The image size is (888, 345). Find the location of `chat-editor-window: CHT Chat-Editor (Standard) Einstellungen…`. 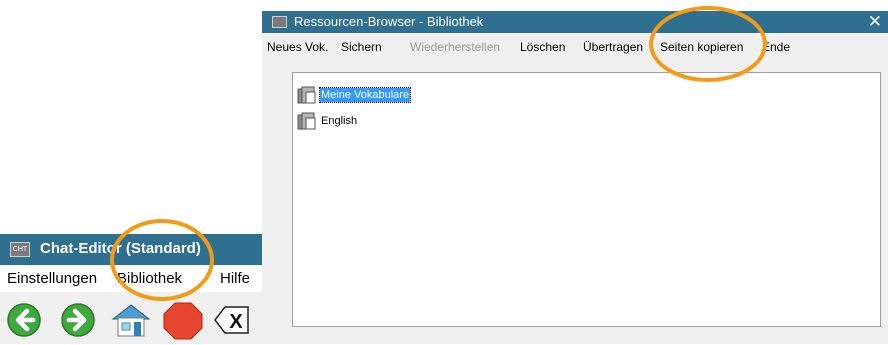

chat-editor-window: CHT Chat-Editor (Standard) Einstellungen… is located at coordinates (131, 289).